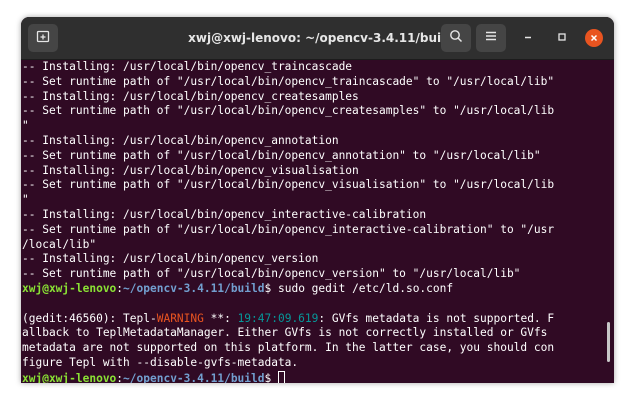 The width and height of the screenshot is (635, 406). I want to click on window-title: xwj@xwj-lenovo: ~/opencv-3.4.11/build, so click(321, 38).